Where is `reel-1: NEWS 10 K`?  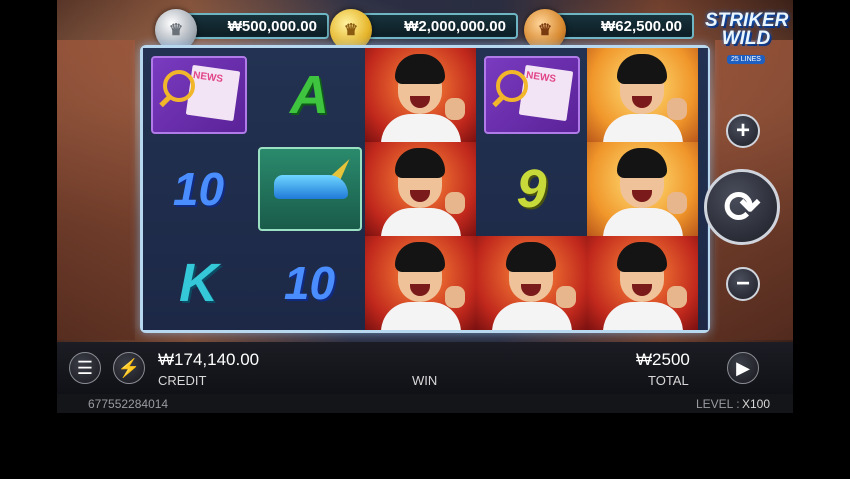
reel-1: NEWS 10 K is located at coordinates (199, 189).